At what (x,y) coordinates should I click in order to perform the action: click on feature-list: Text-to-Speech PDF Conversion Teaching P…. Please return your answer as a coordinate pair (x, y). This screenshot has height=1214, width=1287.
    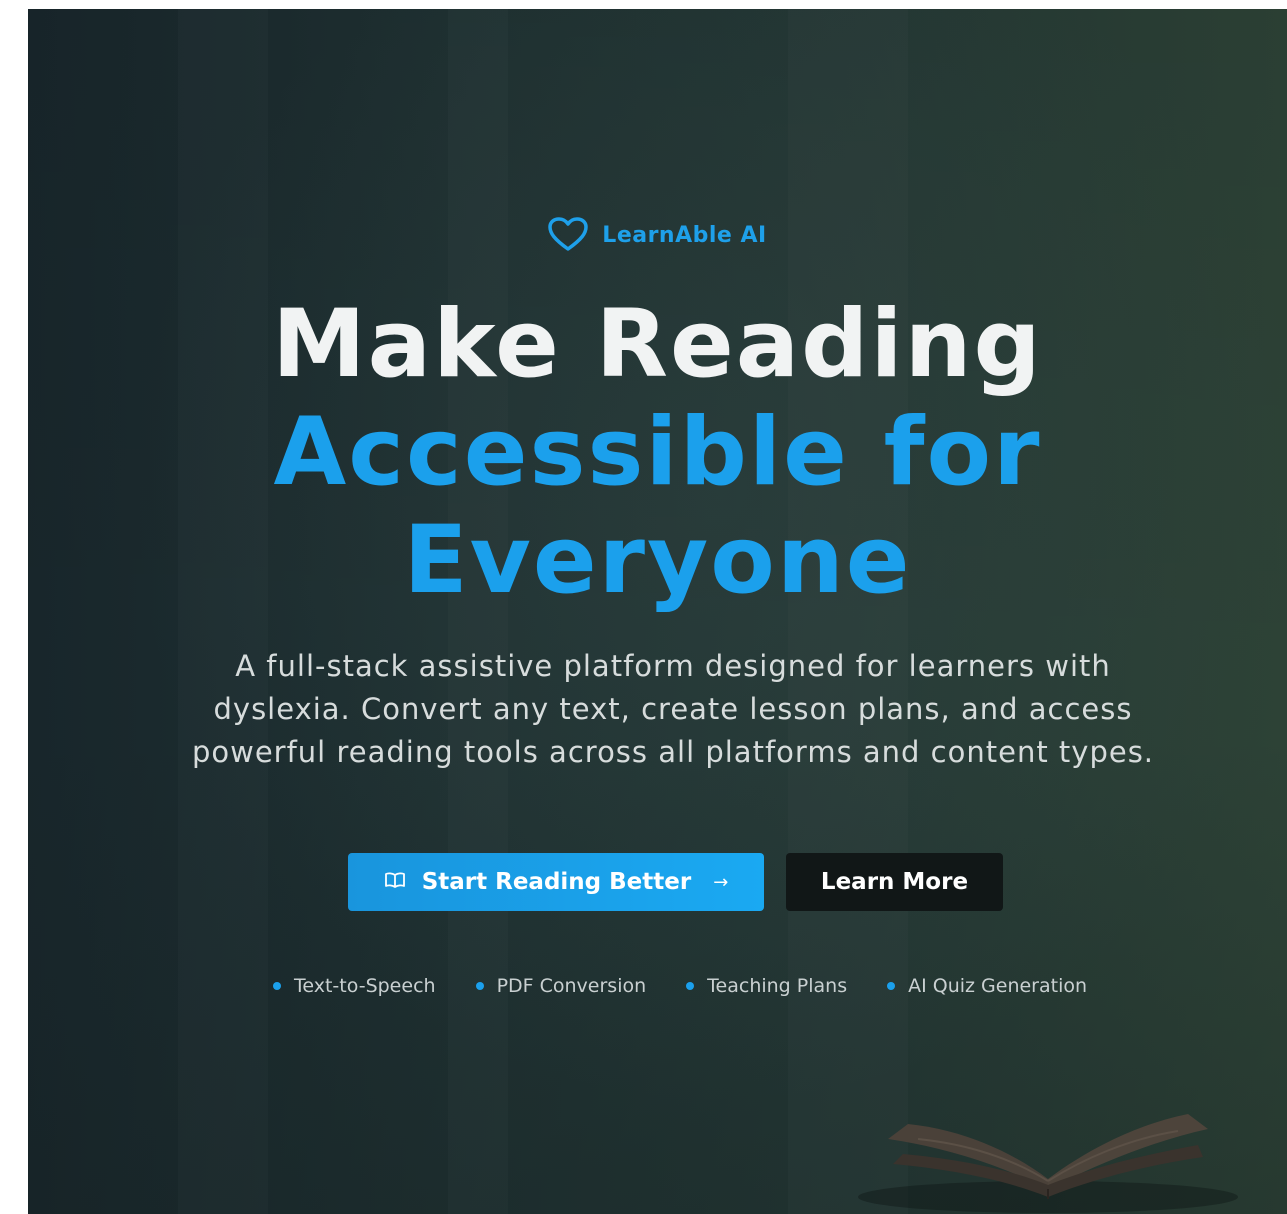
    Looking at the image, I should click on (680, 986).